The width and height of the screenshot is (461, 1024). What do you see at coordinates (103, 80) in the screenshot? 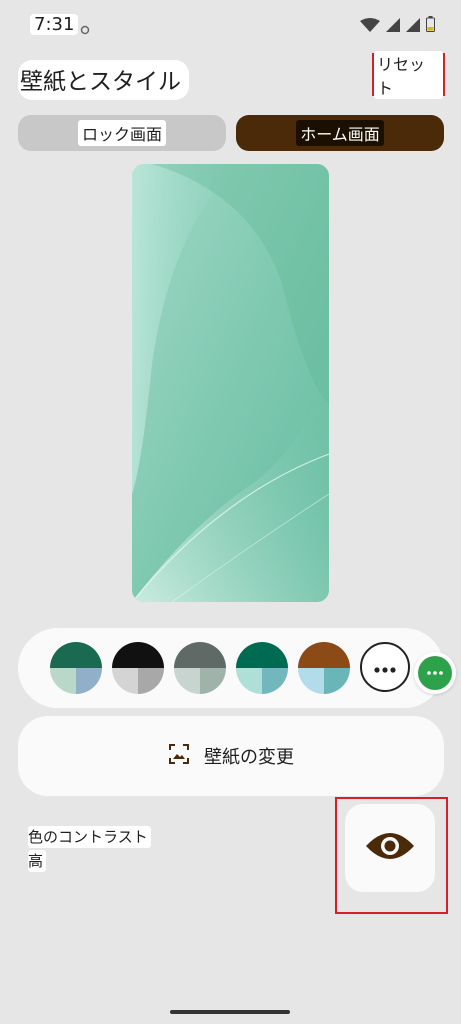
I see `page-title: 壁紙とスタイル` at bounding box center [103, 80].